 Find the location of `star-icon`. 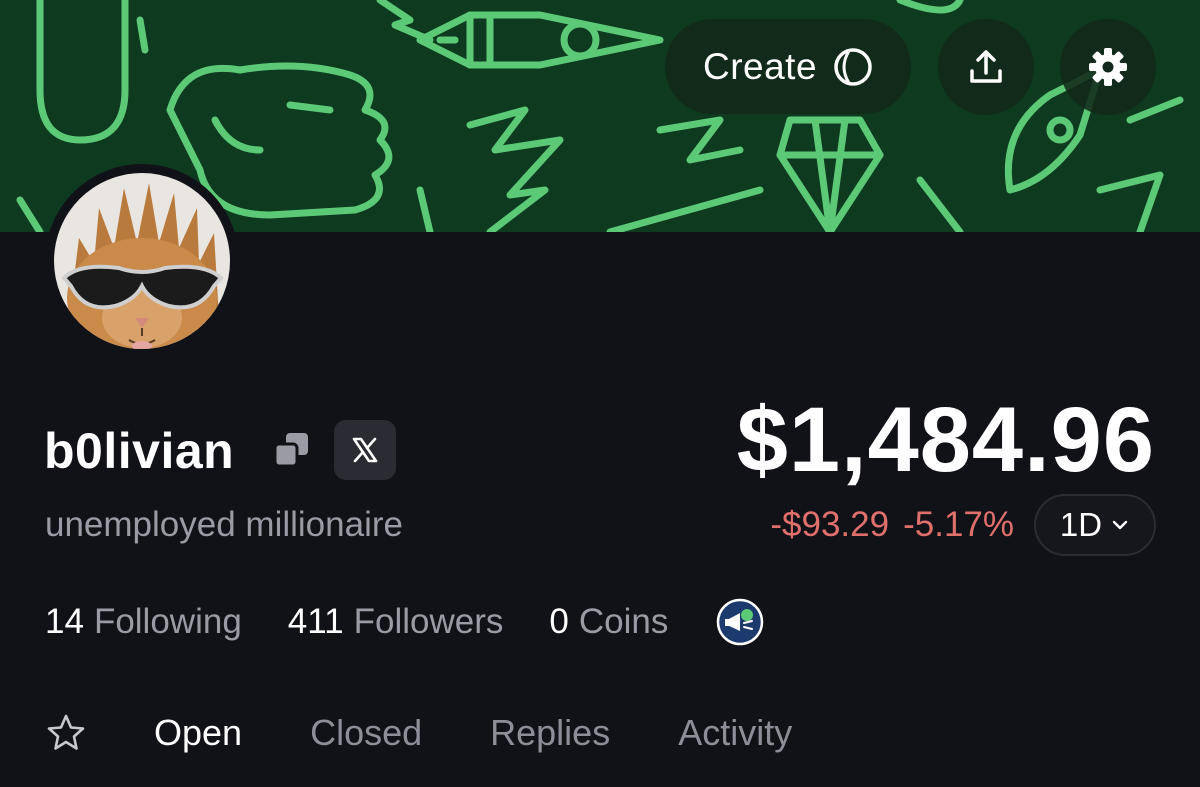

star-icon is located at coordinates (66, 733).